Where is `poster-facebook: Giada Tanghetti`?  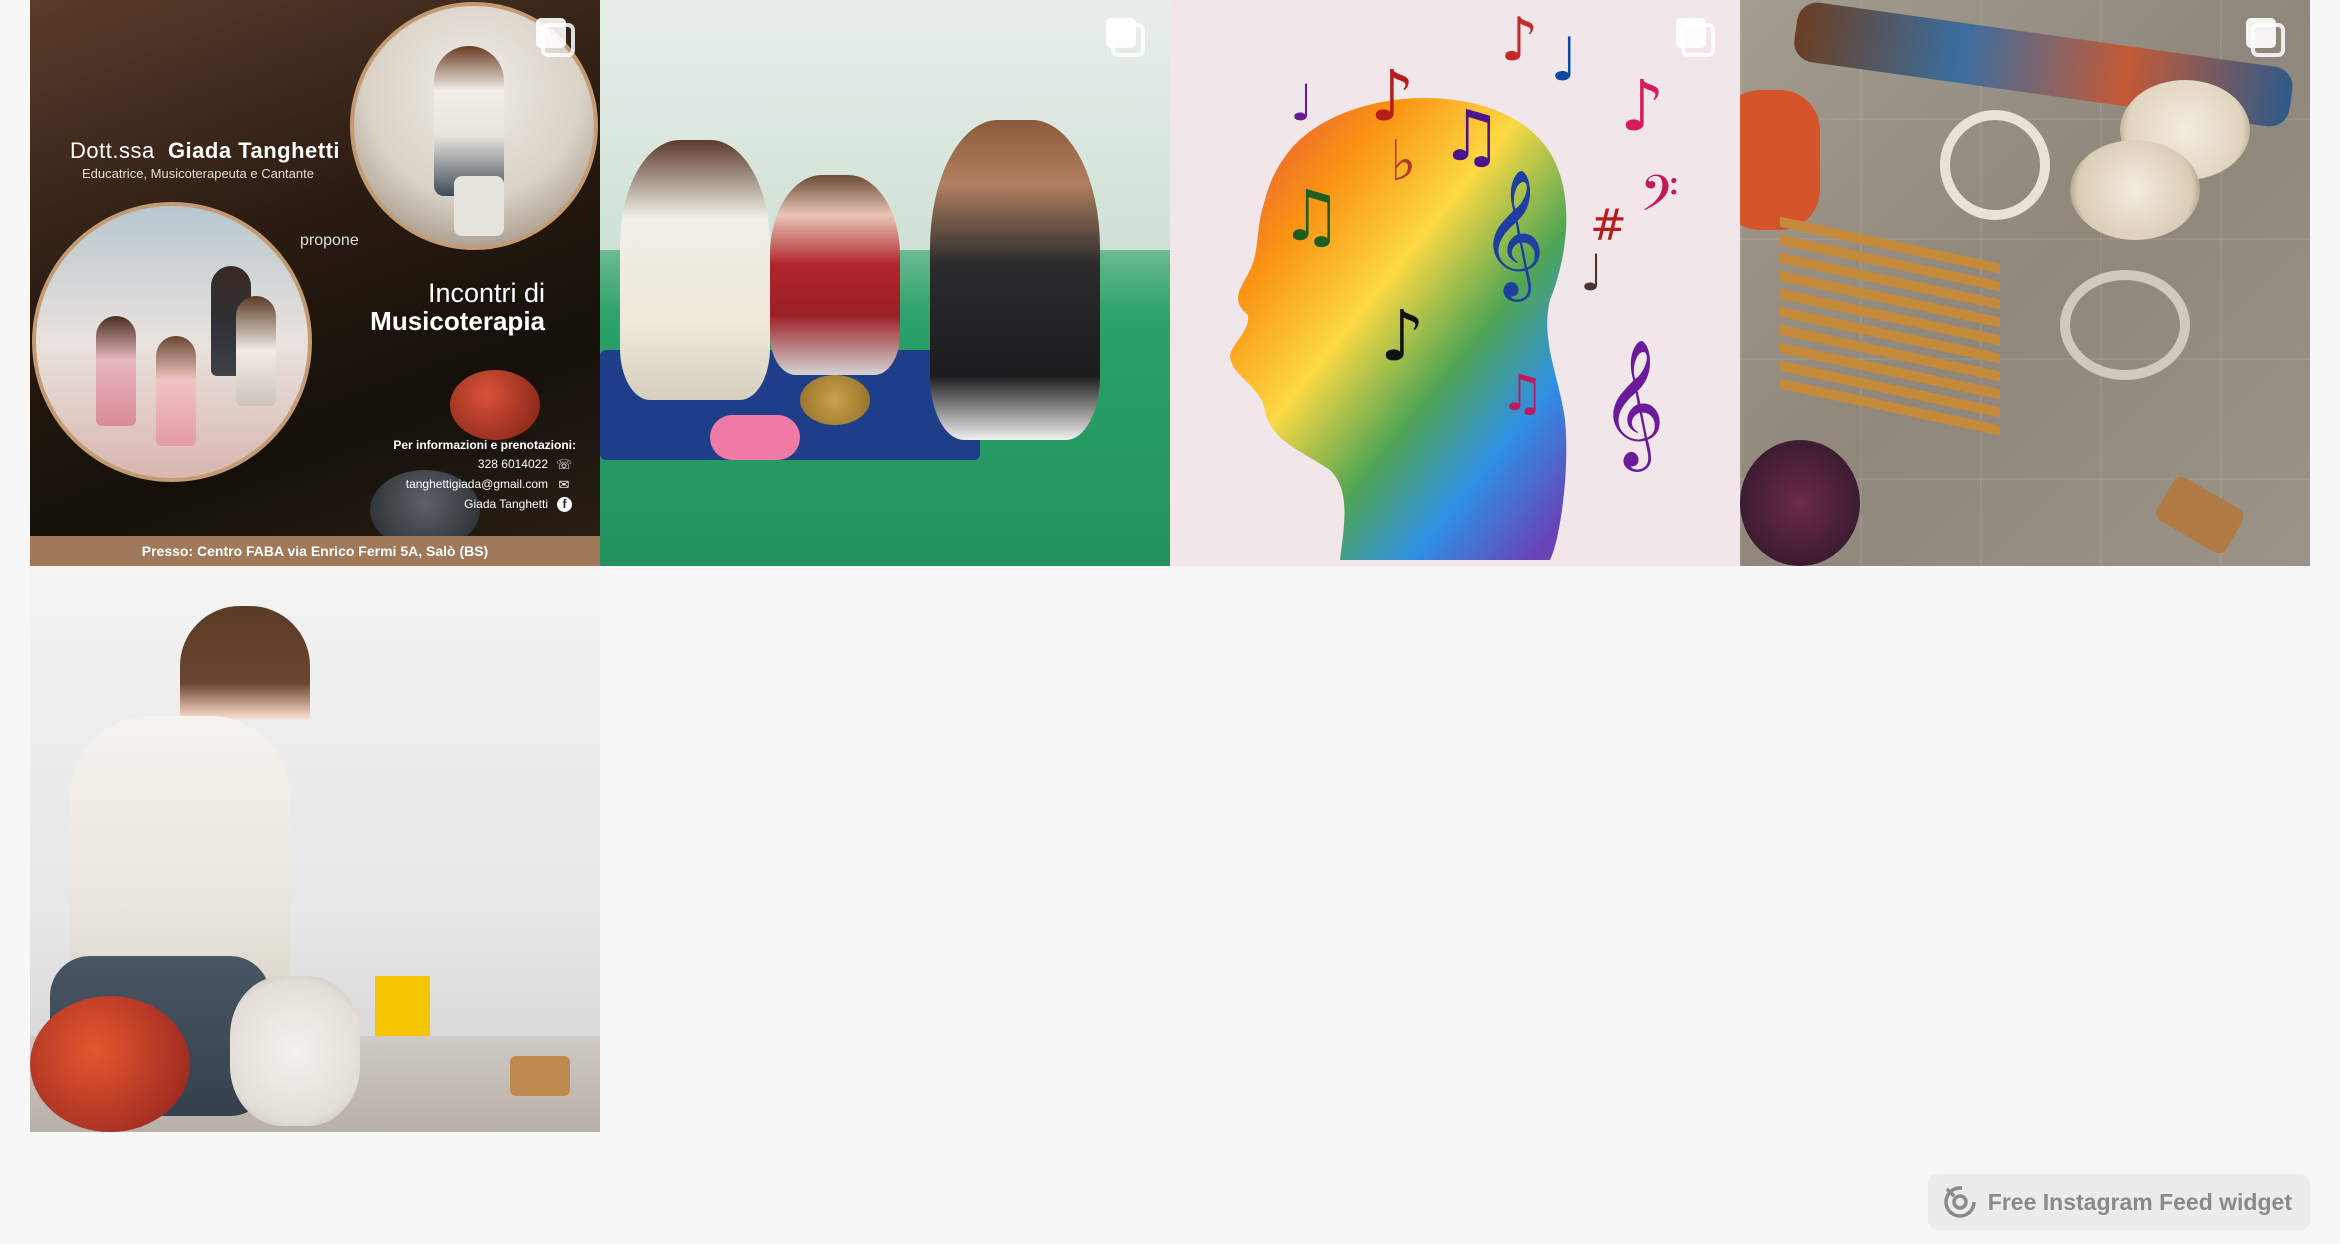 poster-facebook: Giada Tanghetti is located at coordinates (506, 504).